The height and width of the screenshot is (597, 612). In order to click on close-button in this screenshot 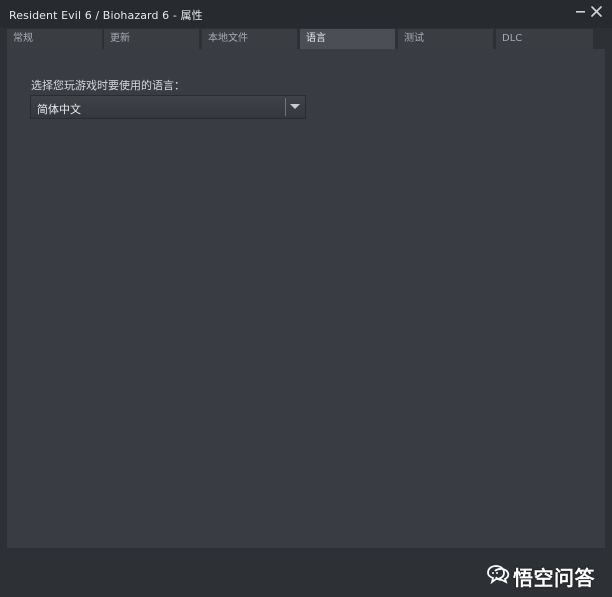, I will do `click(597, 12)`.